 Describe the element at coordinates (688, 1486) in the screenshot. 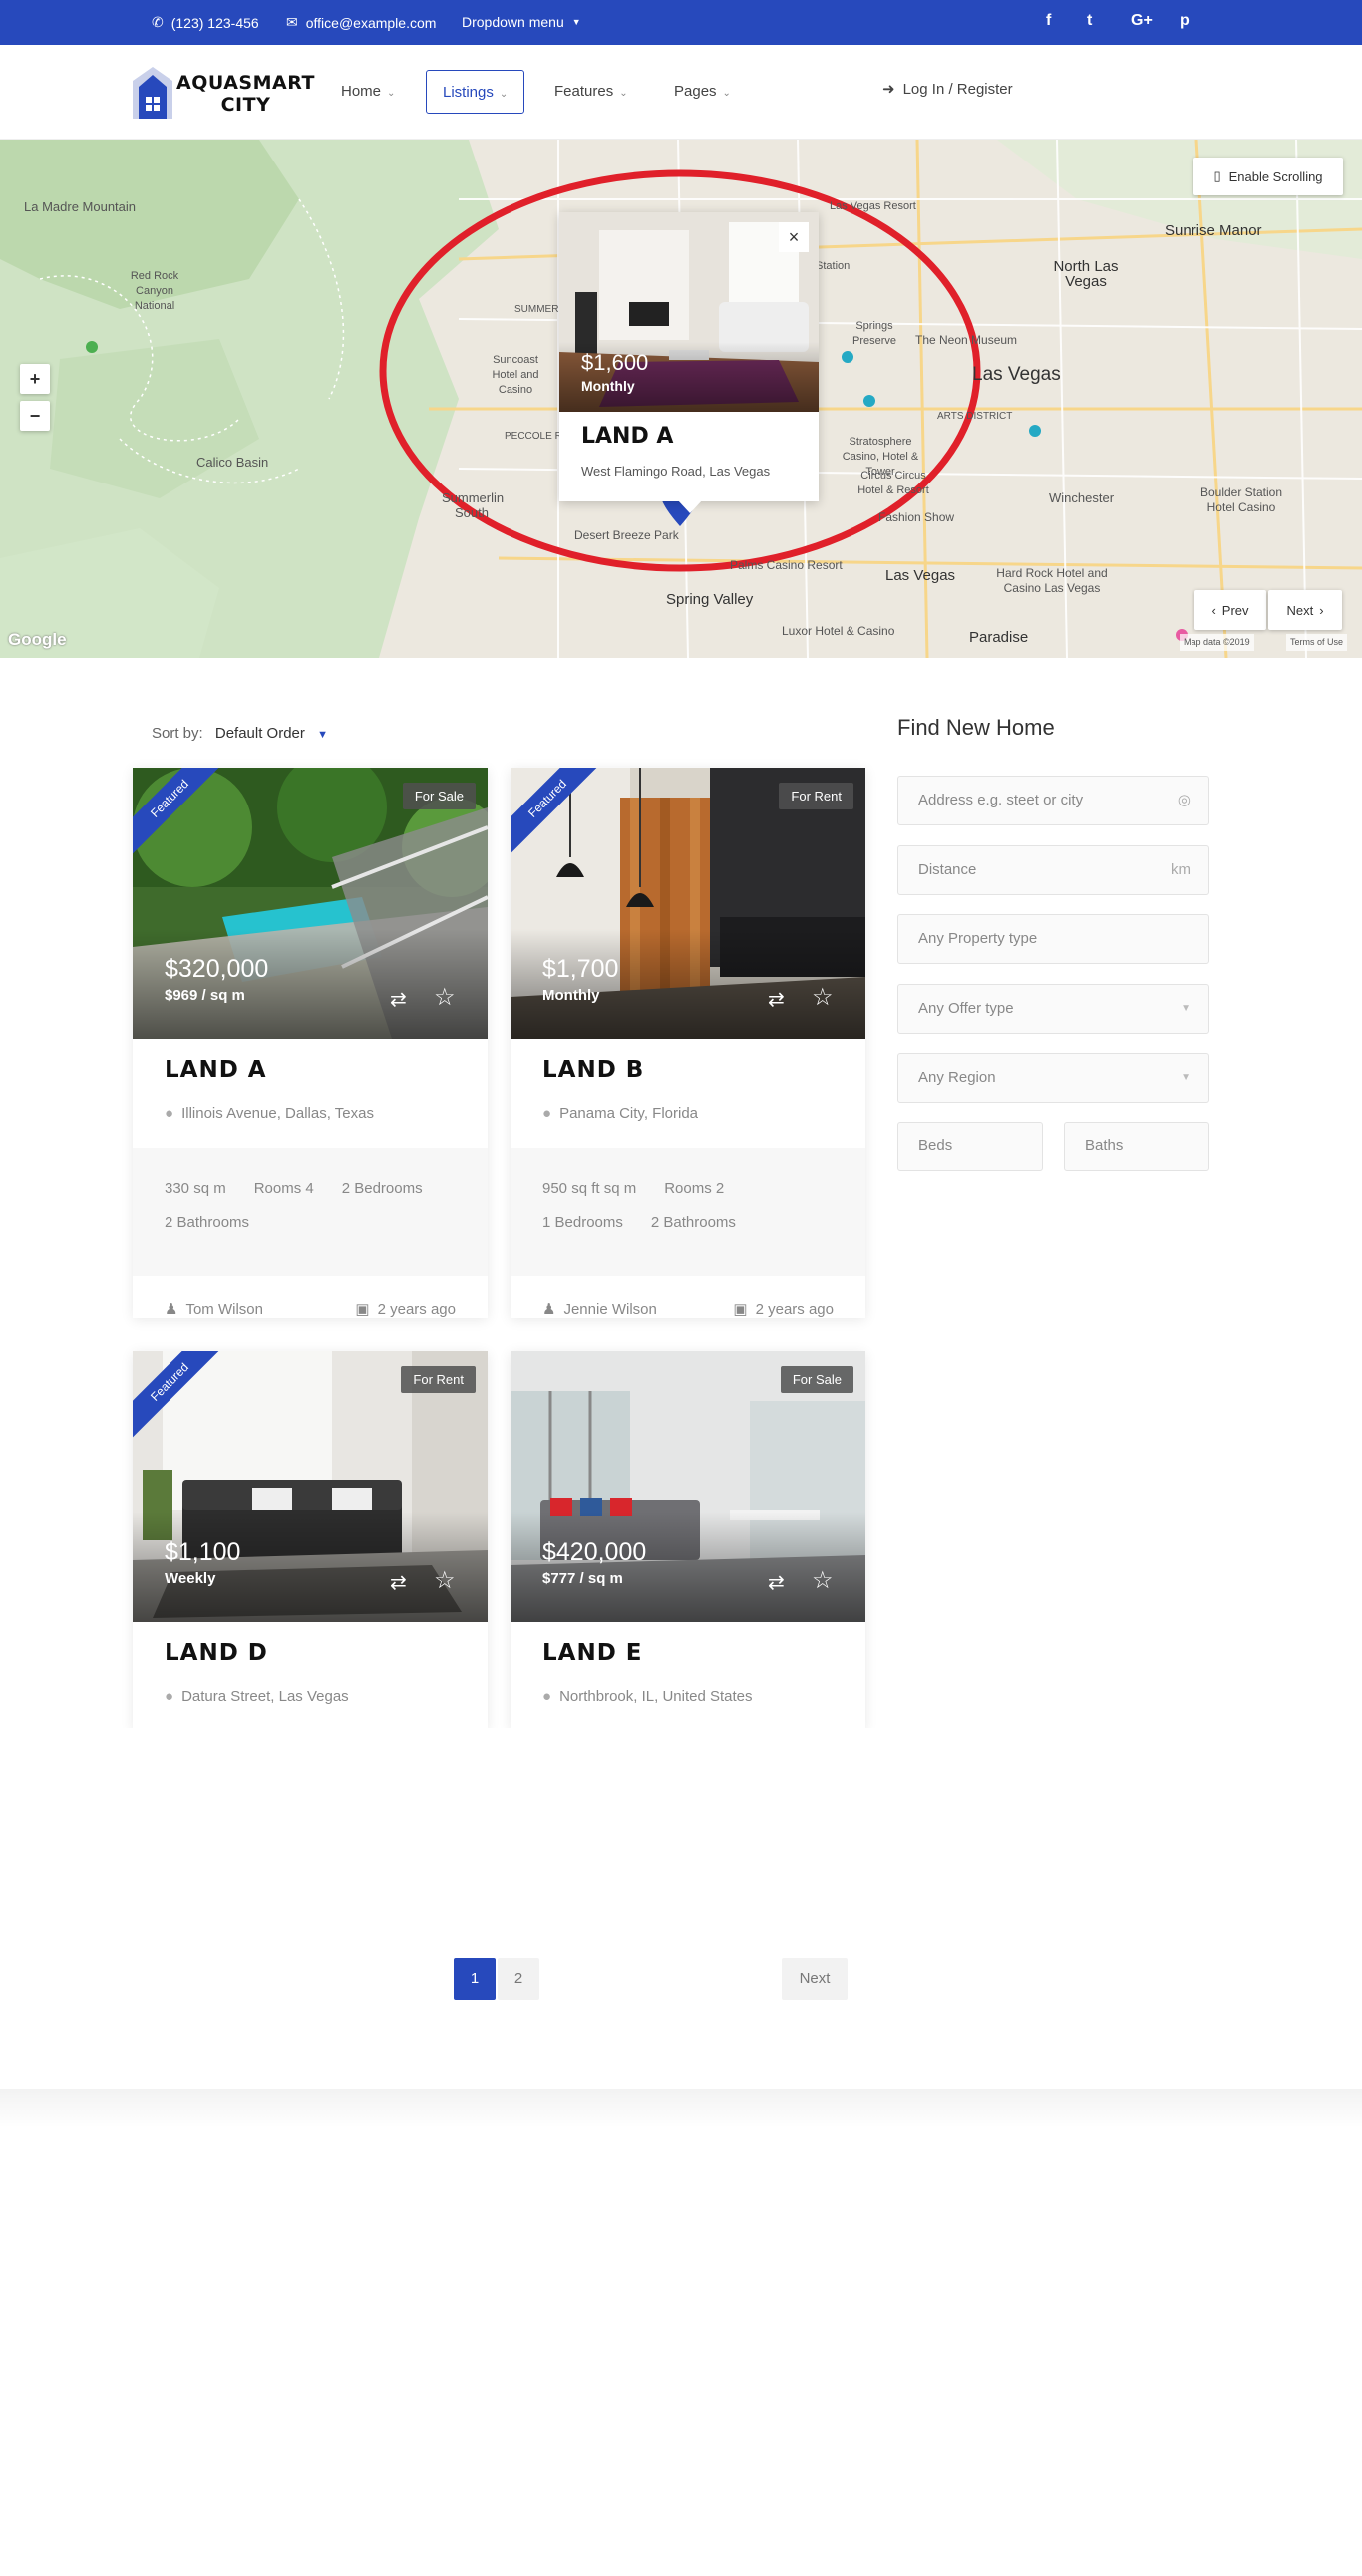

I see `property-image: For Sale $420,000 $777 / sq m ⇄ ☆` at that location.